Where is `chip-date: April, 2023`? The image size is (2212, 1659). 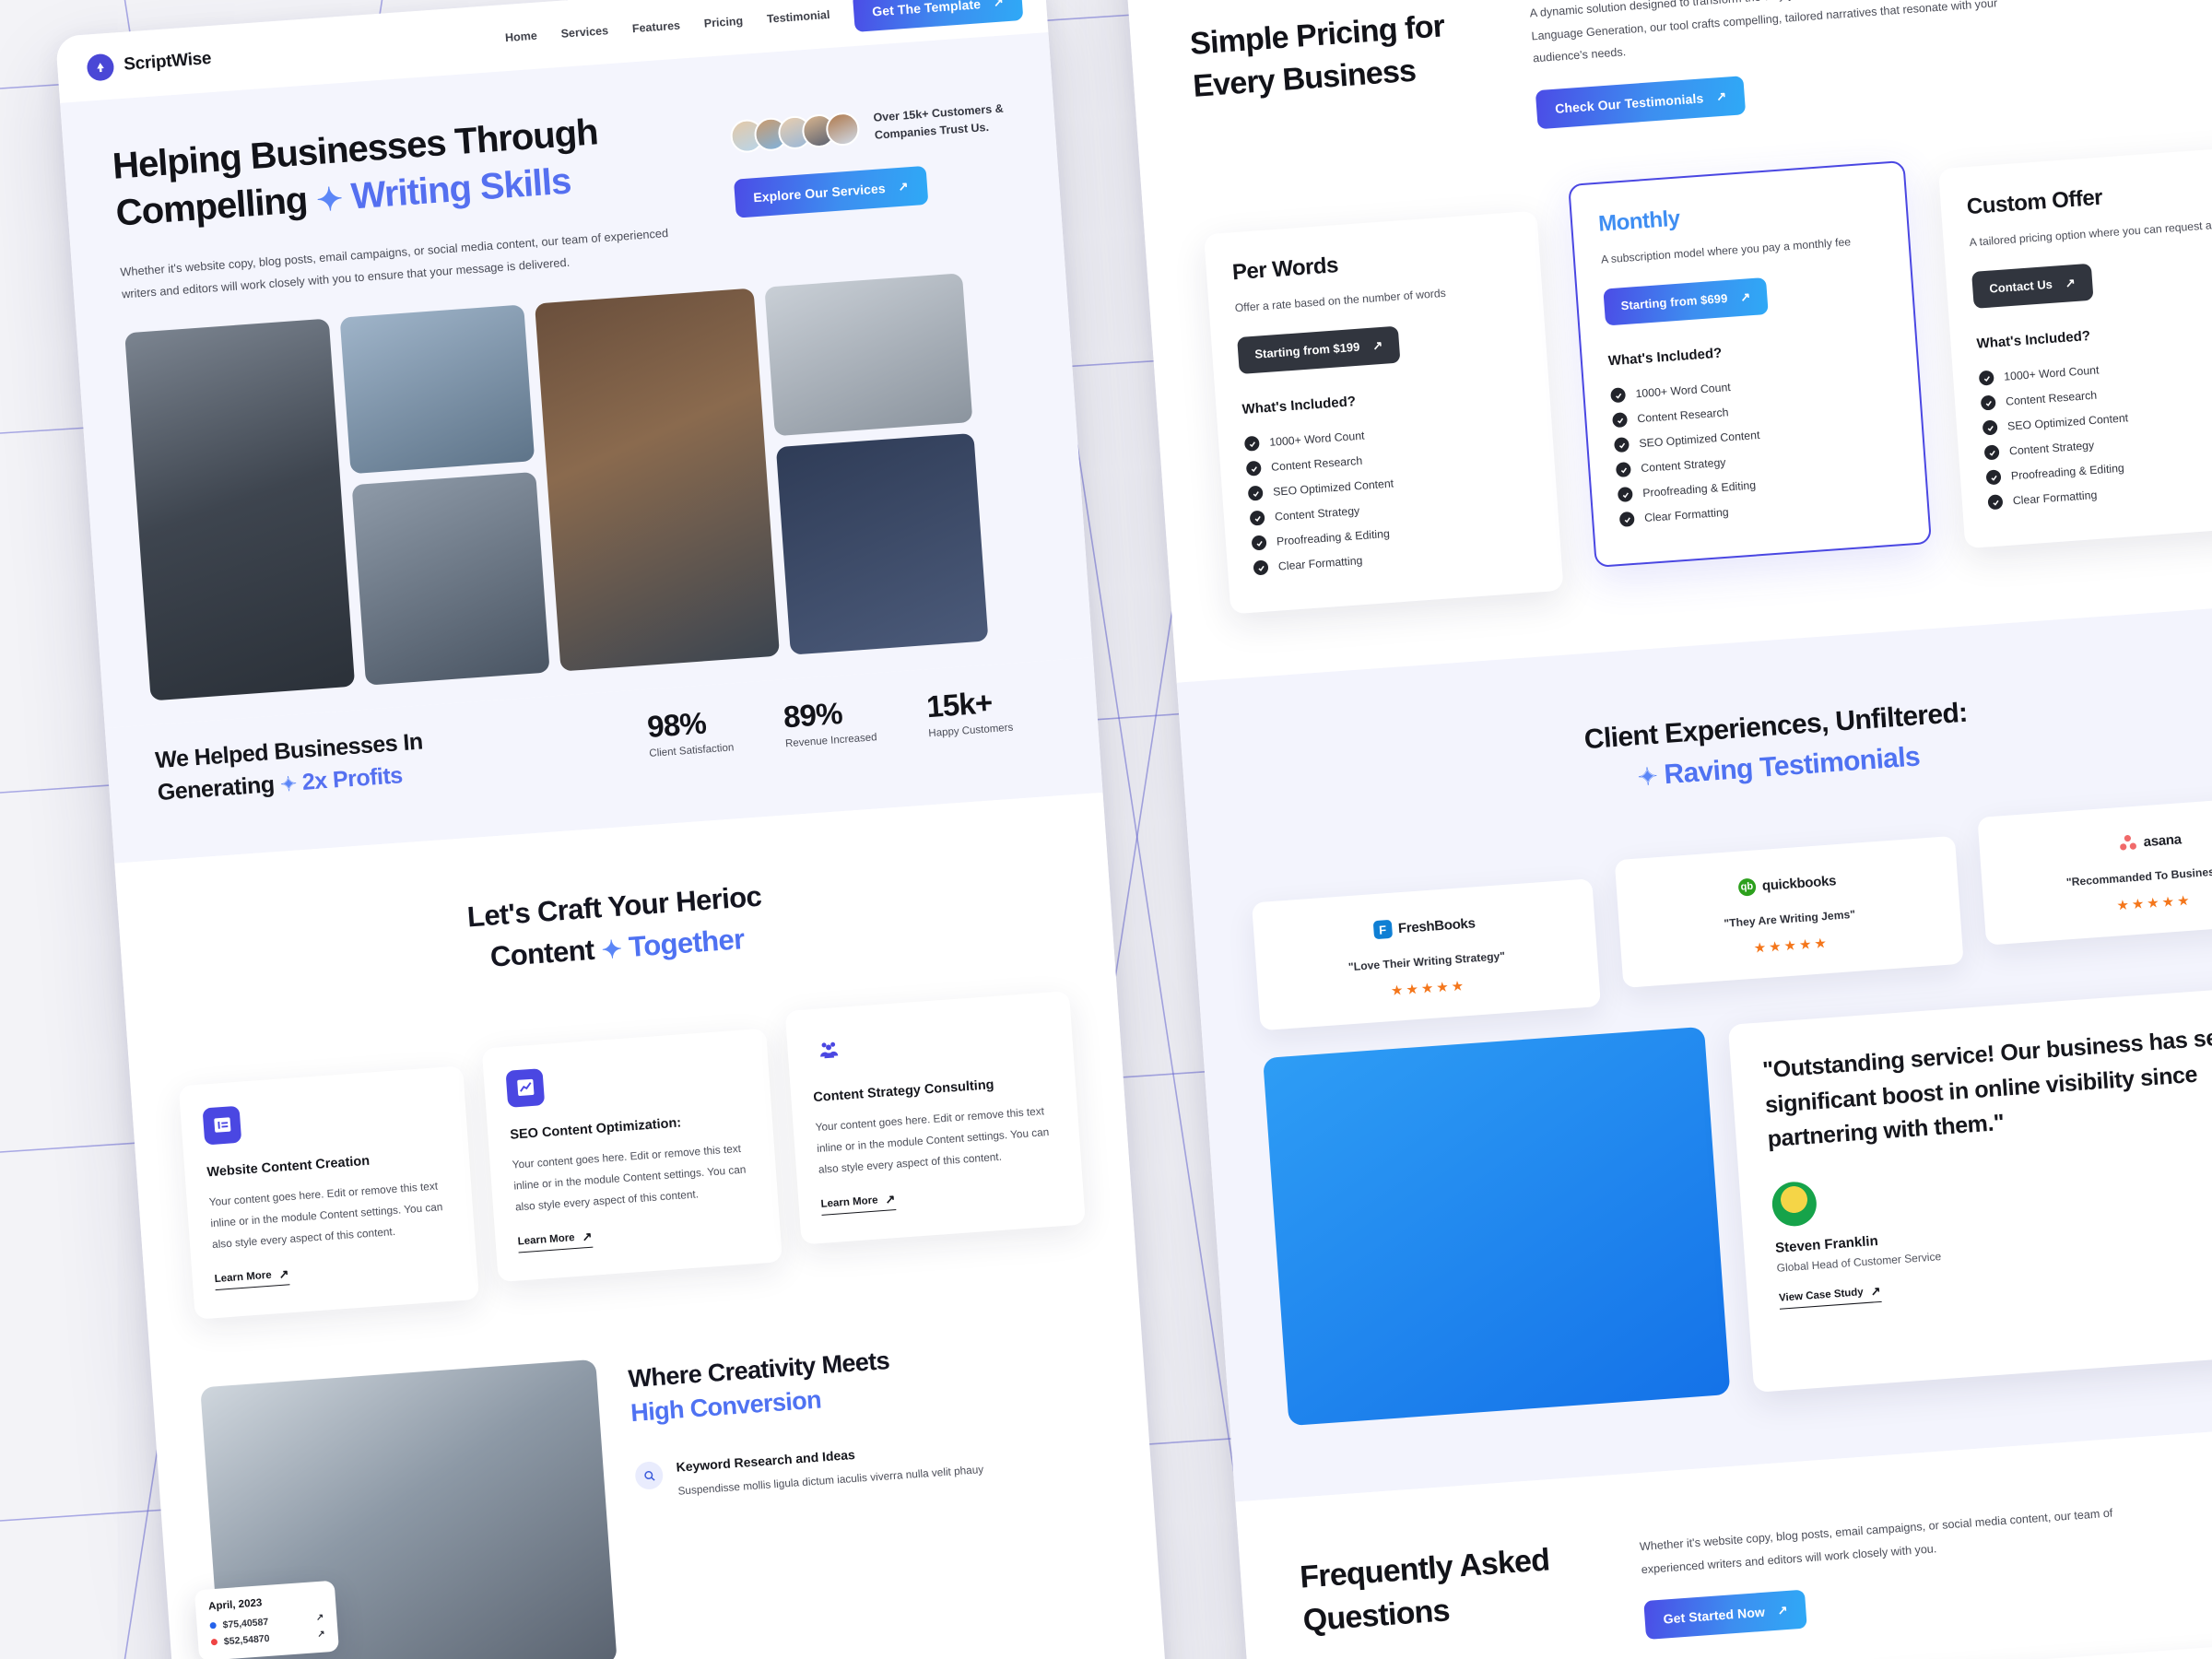 chip-date: April, 2023 is located at coordinates (235, 1604).